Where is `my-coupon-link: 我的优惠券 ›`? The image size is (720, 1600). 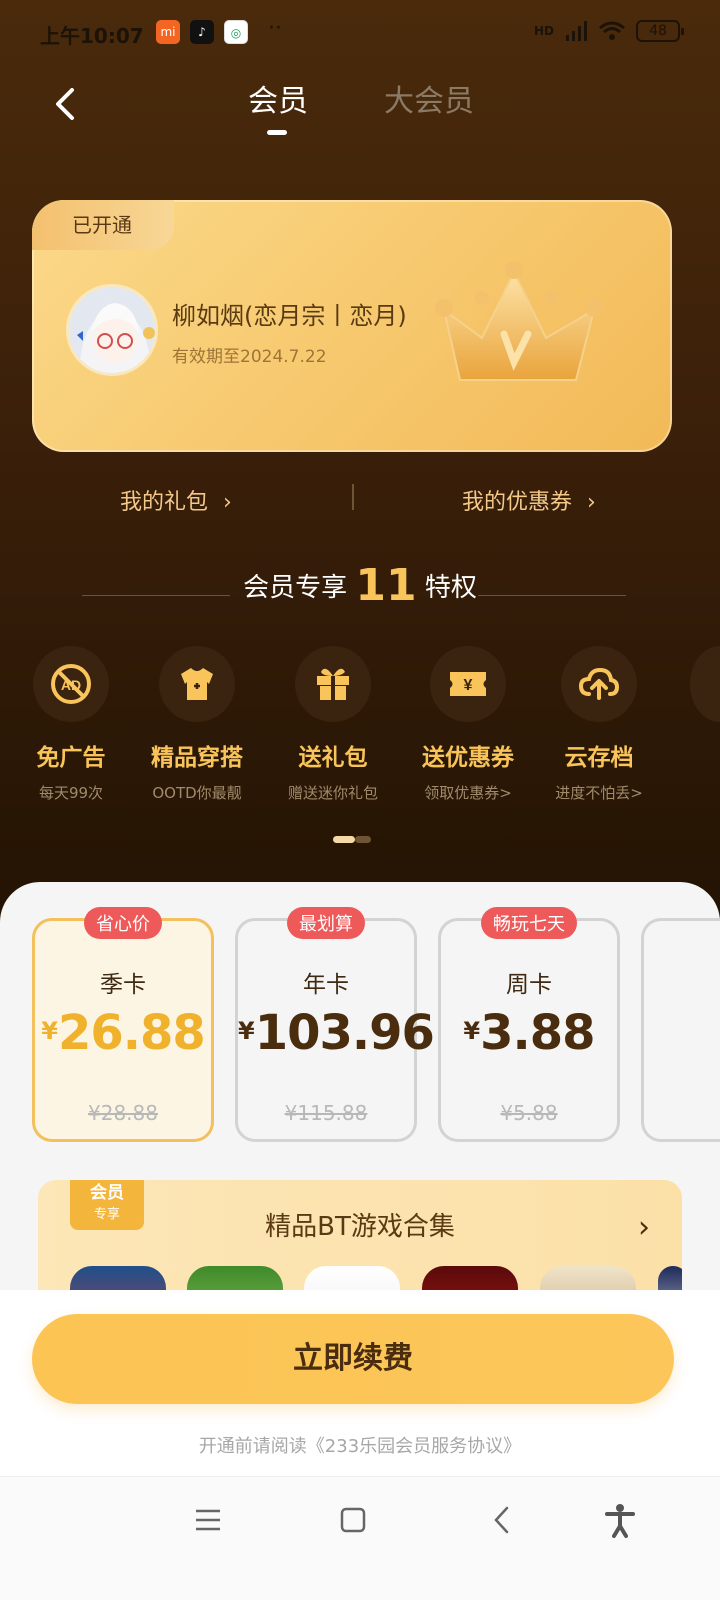
my-coupon-link: 我的优惠券 › is located at coordinates (529, 500).